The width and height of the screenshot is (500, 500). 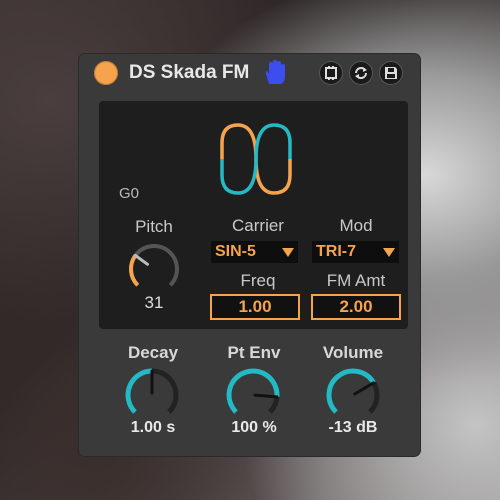 What do you see at coordinates (255, 307) in the screenshot?
I see `freq-number-box: 1.00` at bounding box center [255, 307].